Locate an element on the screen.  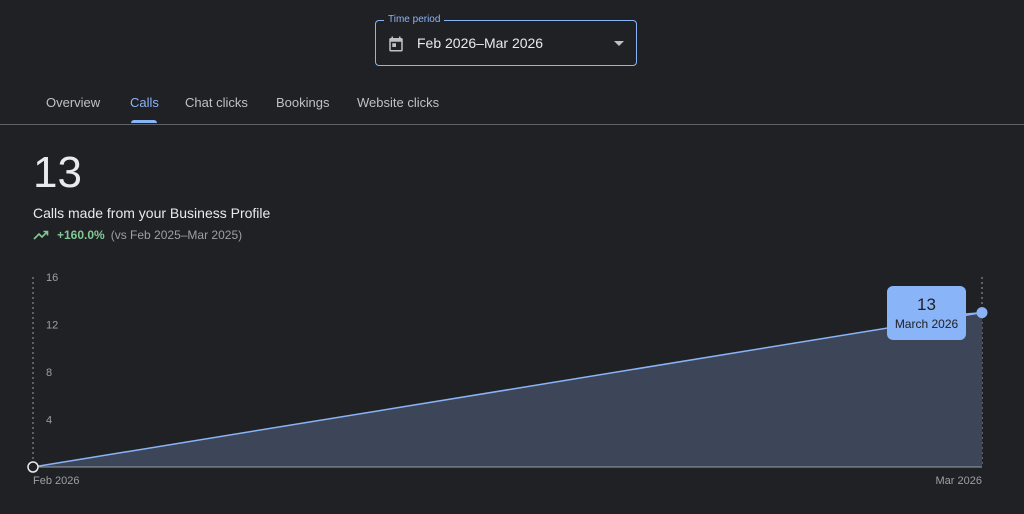
metric-change: +160.0% is located at coordinates (81, 235).